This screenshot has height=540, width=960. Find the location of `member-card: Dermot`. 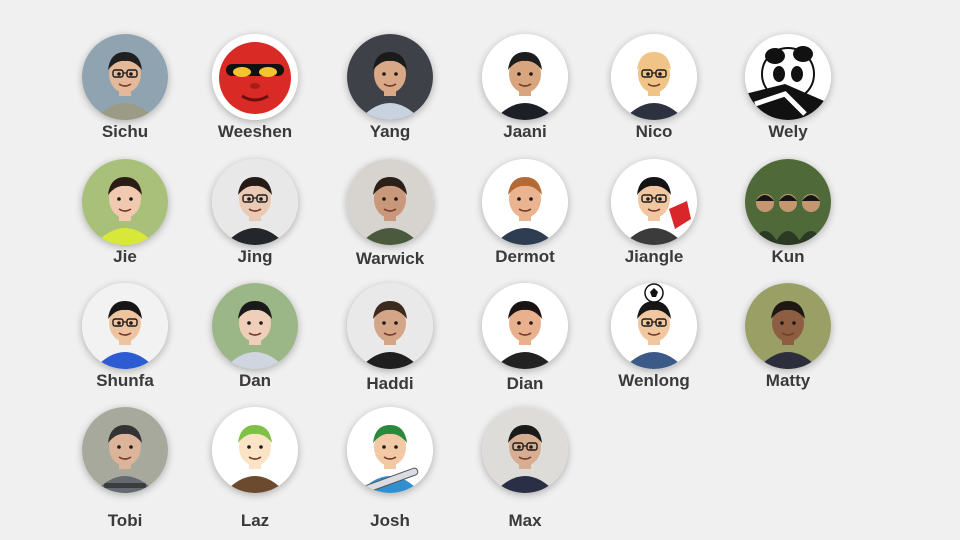

member-card: Dermot is located at coordinates (525, 219).